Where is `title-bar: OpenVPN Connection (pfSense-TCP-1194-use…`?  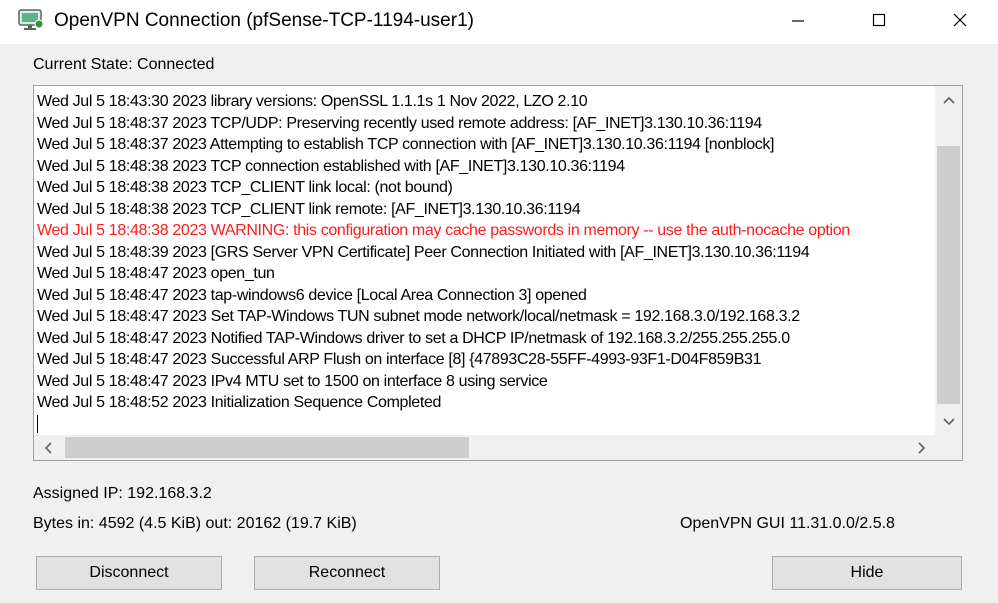
title-bar: OpenVPN Connection (pfSense-TCP-1194-use… is located at coordinates (499, 22).